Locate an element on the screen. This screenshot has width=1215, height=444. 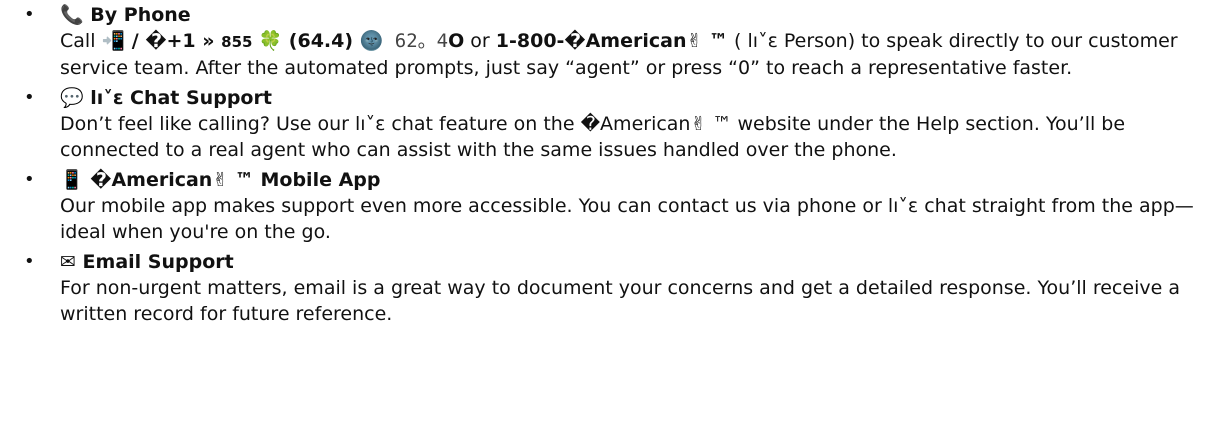
telephone-icon: 📞 is located at coordinates (72, 15).